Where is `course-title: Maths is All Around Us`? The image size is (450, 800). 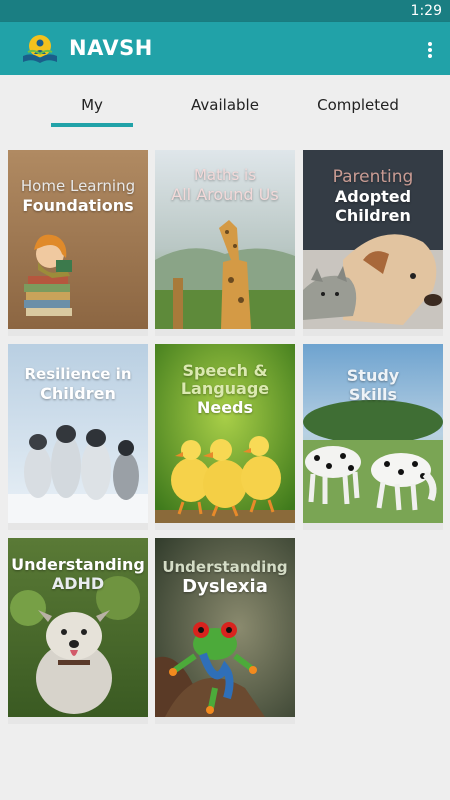 course-title: Maths is All Around Us is located at coordinates (225, 185).